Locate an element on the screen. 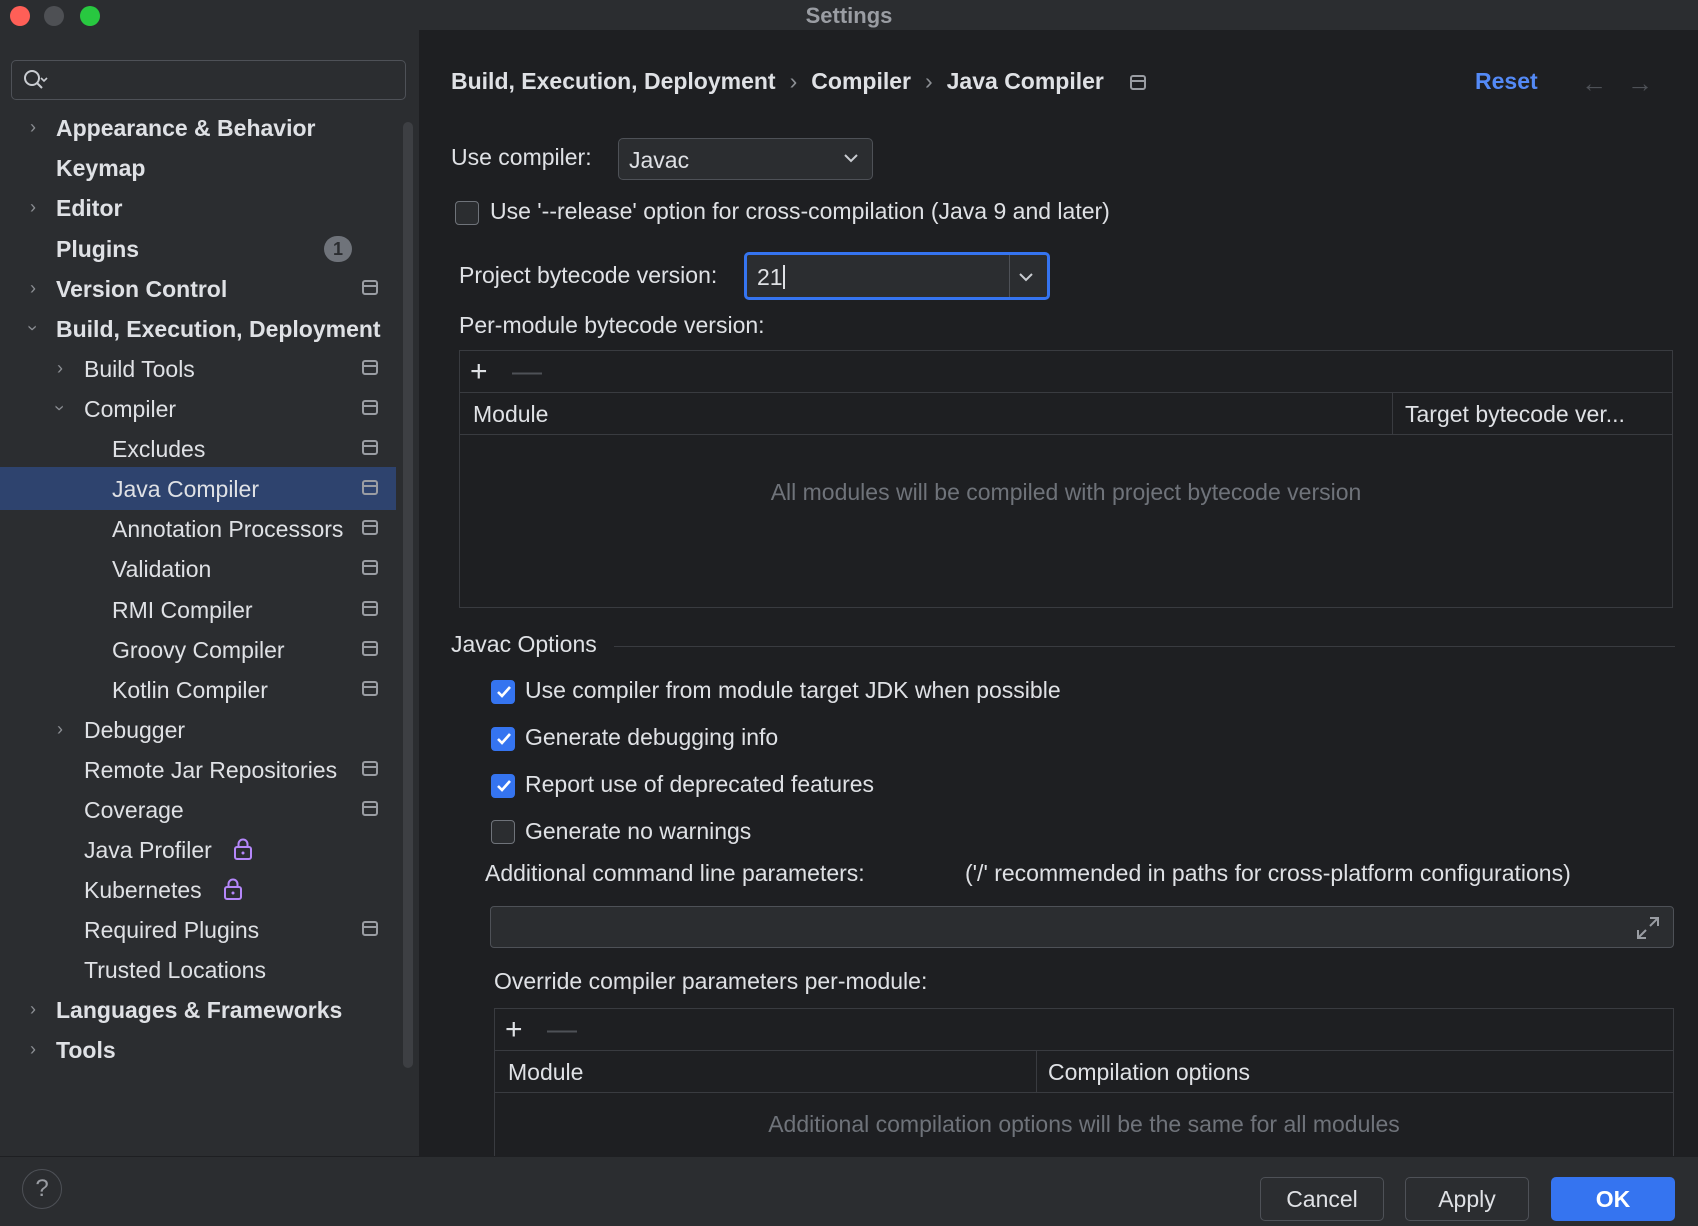 Image resolution: width=1698 pixels, height=1226 pixels. sidebar-item-keymap: Keymap is located at coordinates (198, 167).